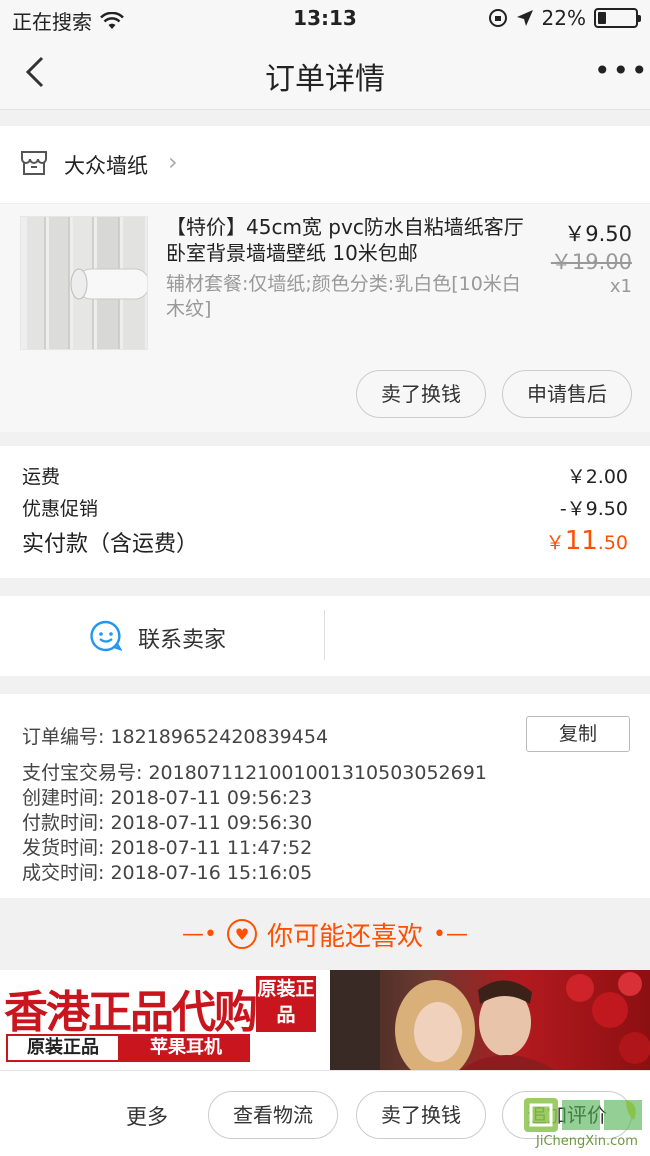 The image size is (650, 1156). Describe the element at coordinates (106, 636) in the screenshot. I see `chat-smiley-icon` at that location.